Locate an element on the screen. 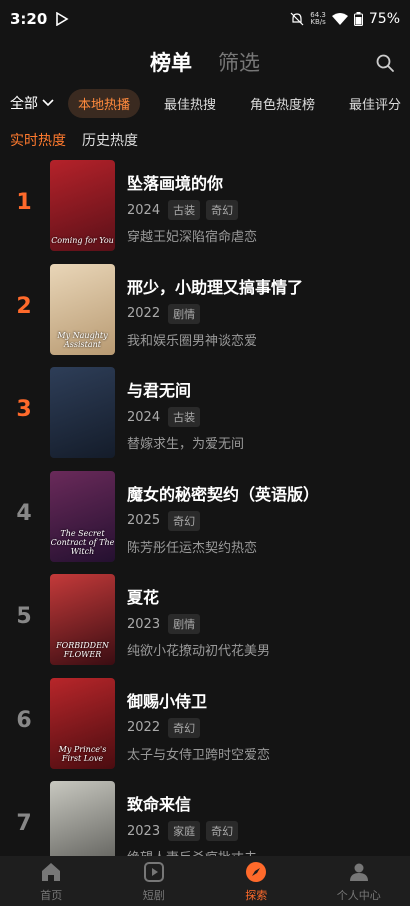 This screenshot has height=906, width=410. release-year: 2025 is located at coordinates (144, 520).